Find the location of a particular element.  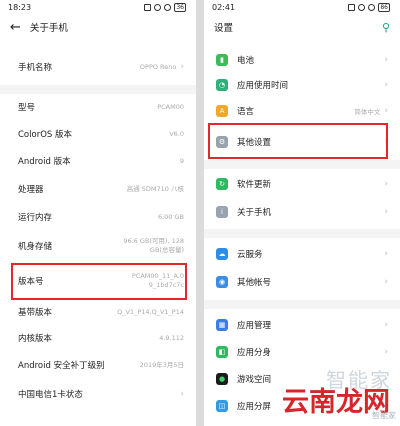

row-label: 运行内存 is located at coordinates (35, 218).